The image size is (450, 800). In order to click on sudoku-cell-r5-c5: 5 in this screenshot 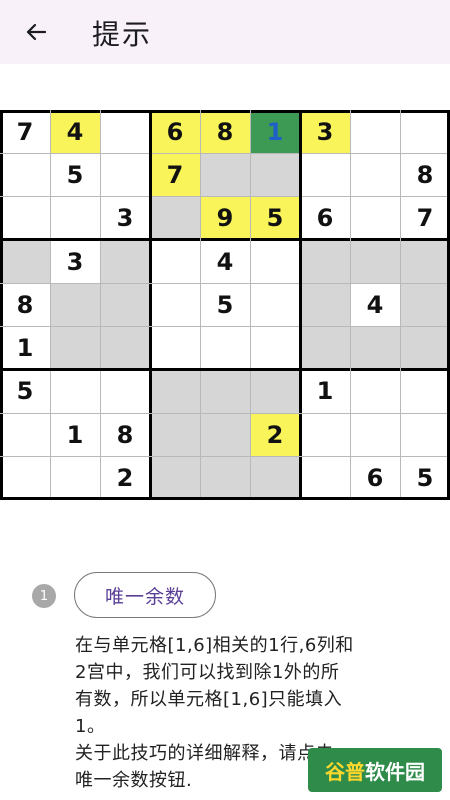, I will do `click(225, 305)`.